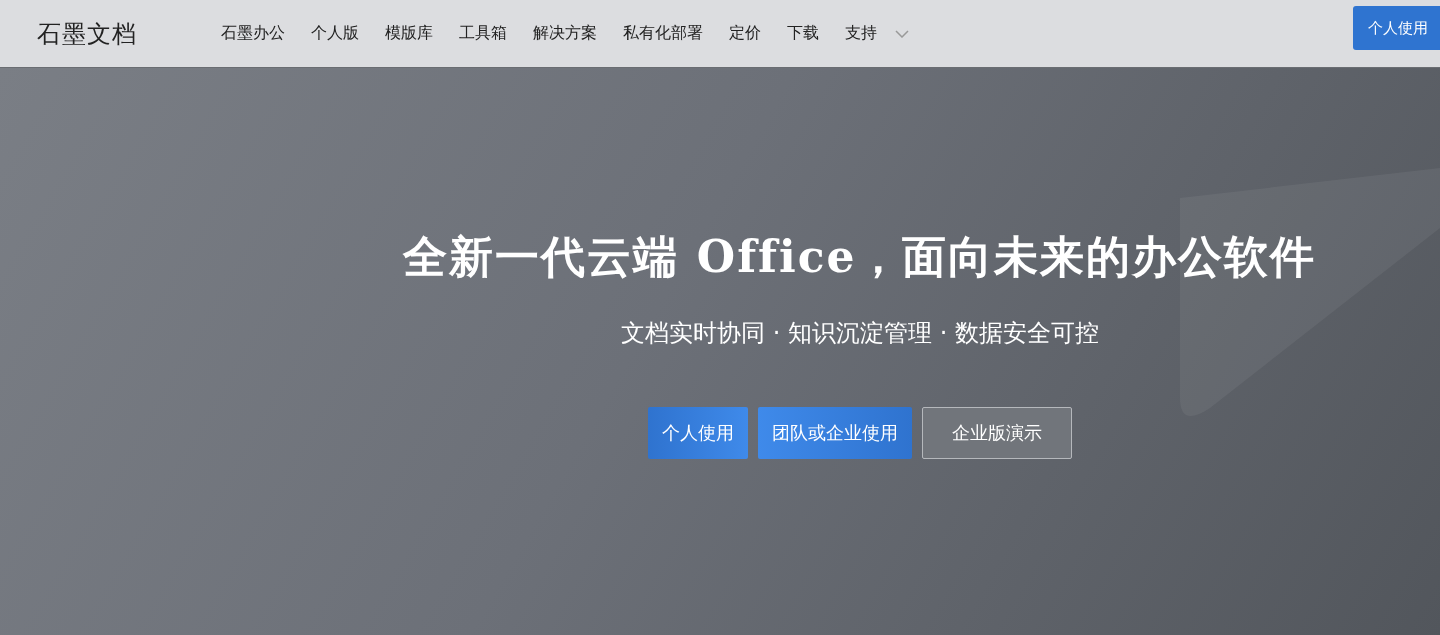 The image size is (1440, 635). I want to click on enterprise-demo-button: 企业版演示, so click(997, 433).